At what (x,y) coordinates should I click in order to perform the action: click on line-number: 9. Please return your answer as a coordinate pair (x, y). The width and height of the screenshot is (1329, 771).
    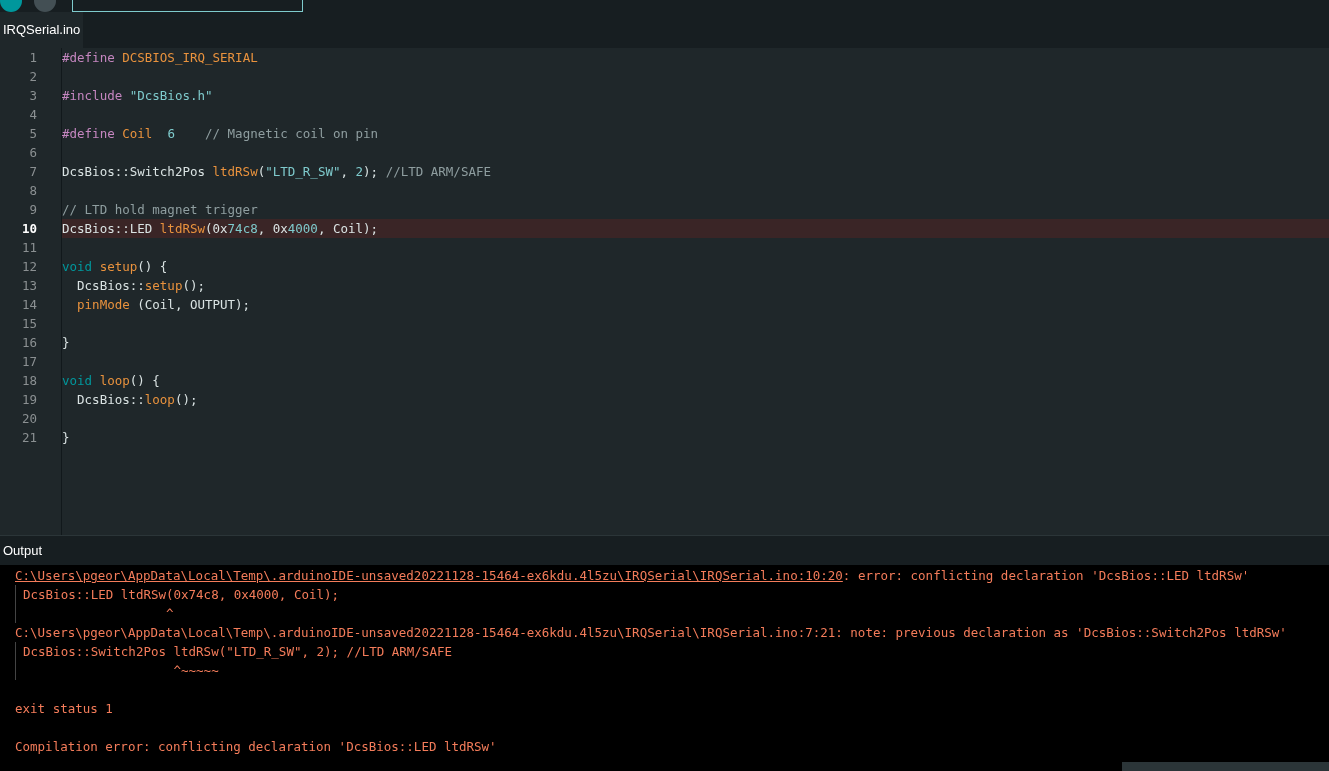
    Looking at the image, I should click on (32, 210).